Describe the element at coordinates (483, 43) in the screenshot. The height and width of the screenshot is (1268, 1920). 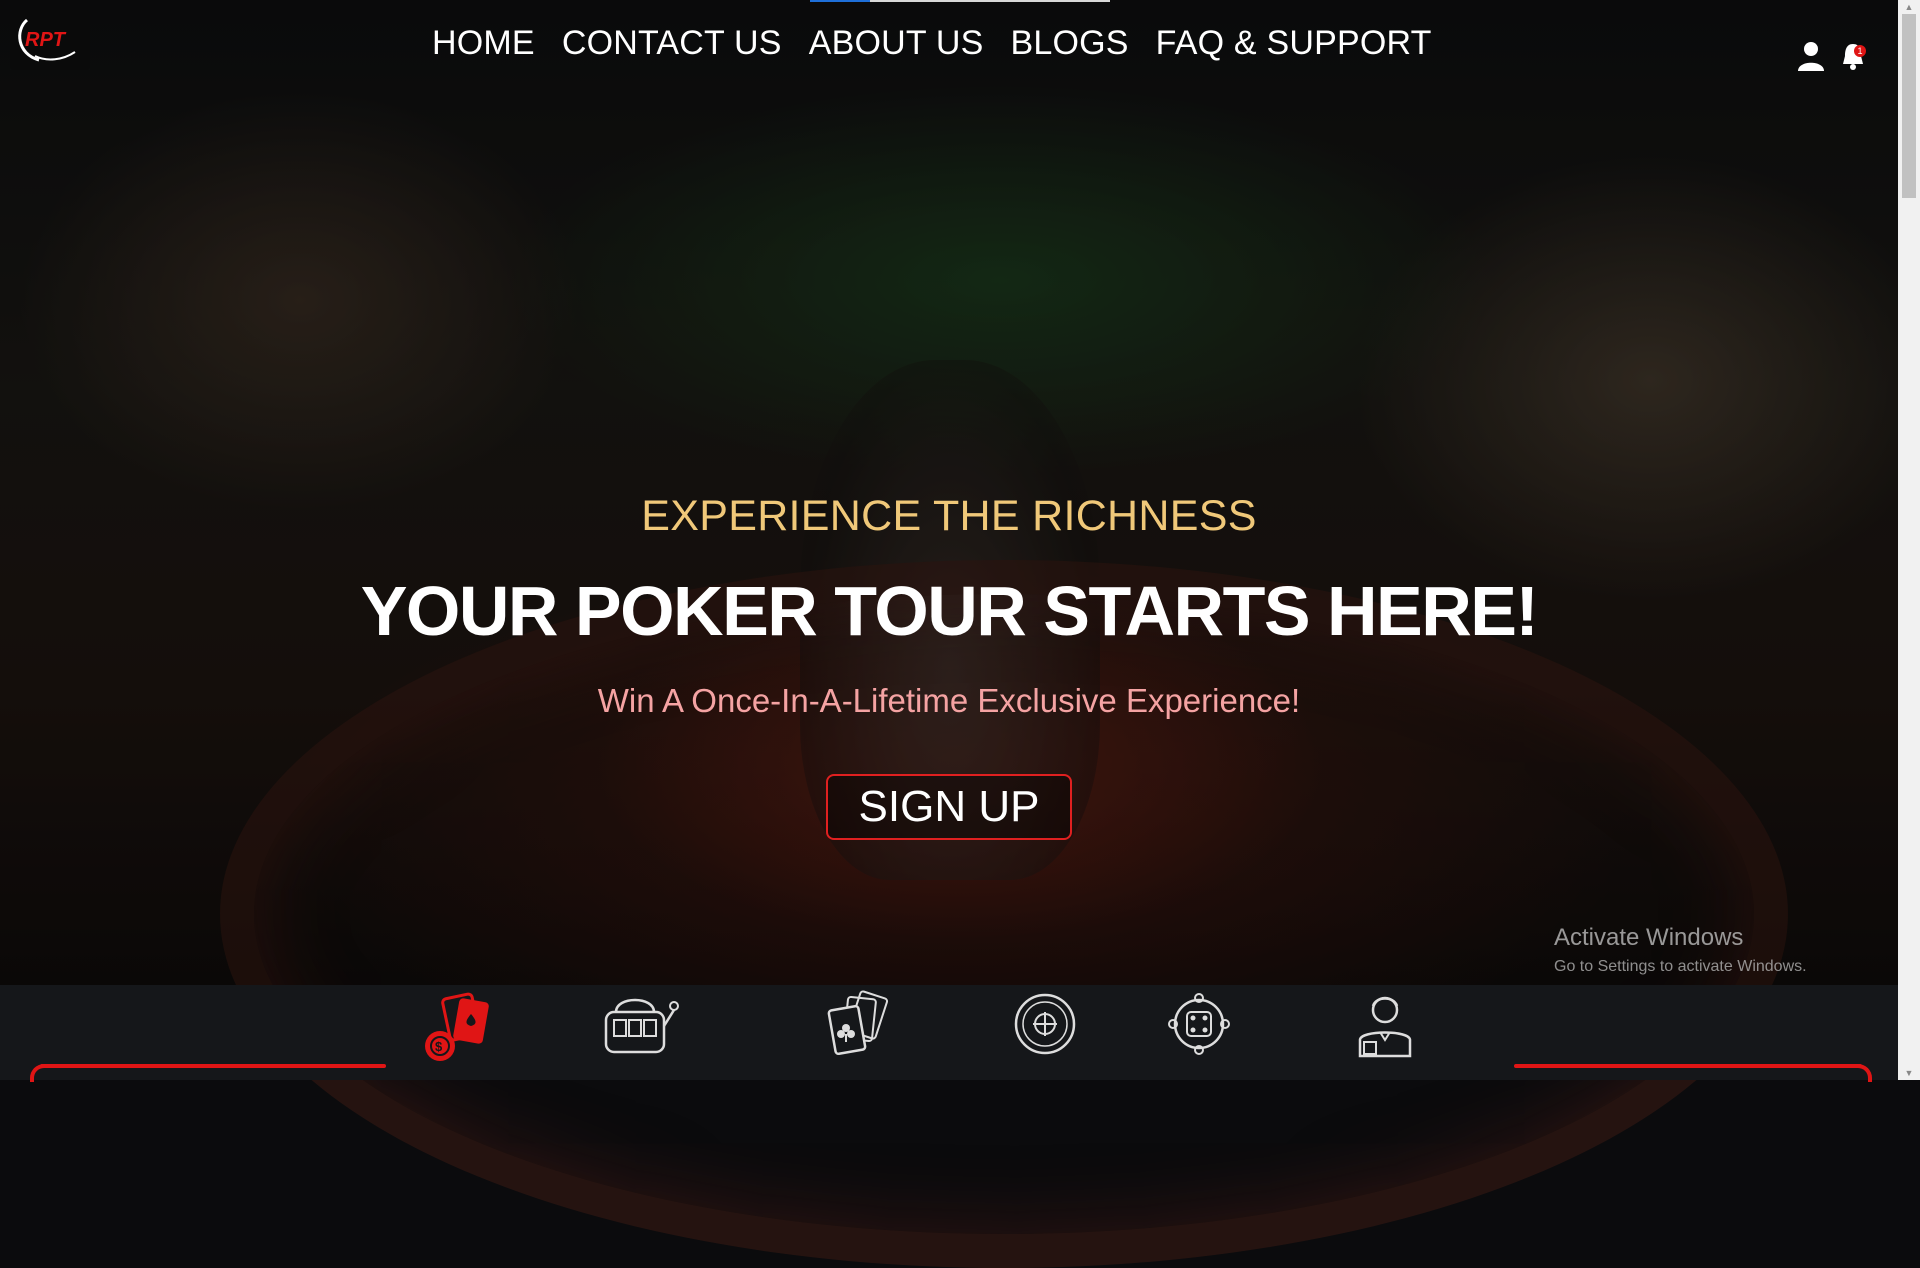
I see `nav-home: HOME` at that location.